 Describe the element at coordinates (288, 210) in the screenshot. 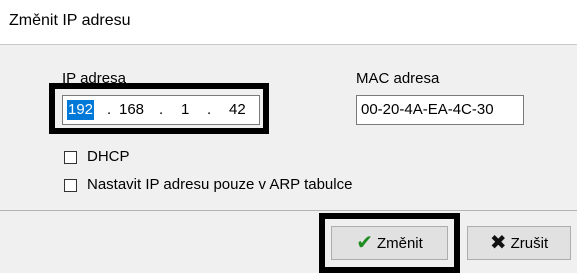

I see `button-separator` at that location.